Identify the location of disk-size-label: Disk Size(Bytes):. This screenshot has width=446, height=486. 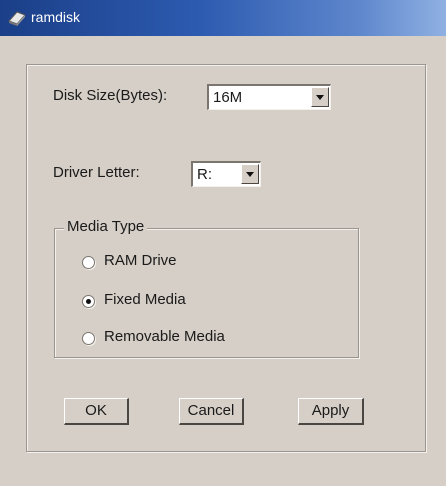
(110, 95).